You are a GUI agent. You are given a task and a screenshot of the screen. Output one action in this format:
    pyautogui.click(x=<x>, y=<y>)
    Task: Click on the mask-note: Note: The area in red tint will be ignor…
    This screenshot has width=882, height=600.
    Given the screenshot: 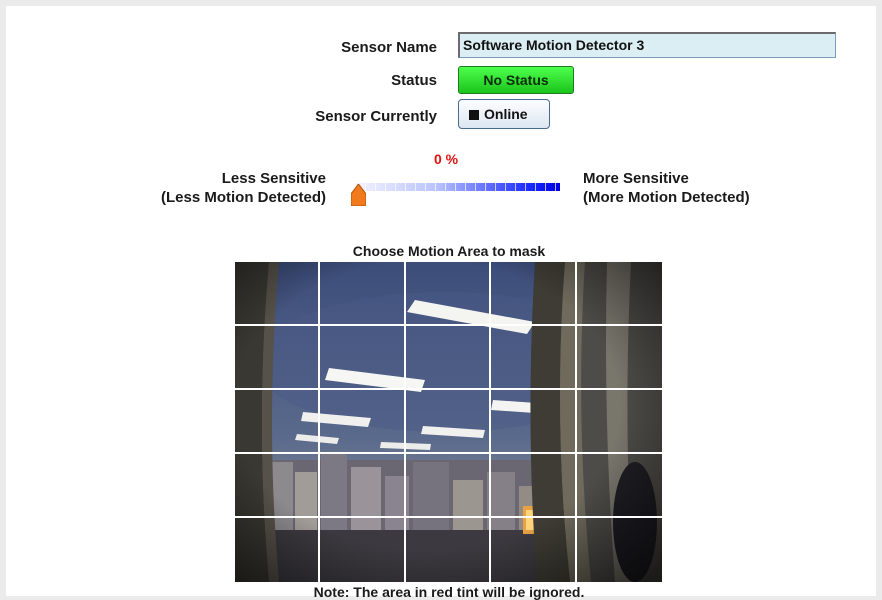 What is the action you would take?
    pyautogui.click(x=449, y=592)
    